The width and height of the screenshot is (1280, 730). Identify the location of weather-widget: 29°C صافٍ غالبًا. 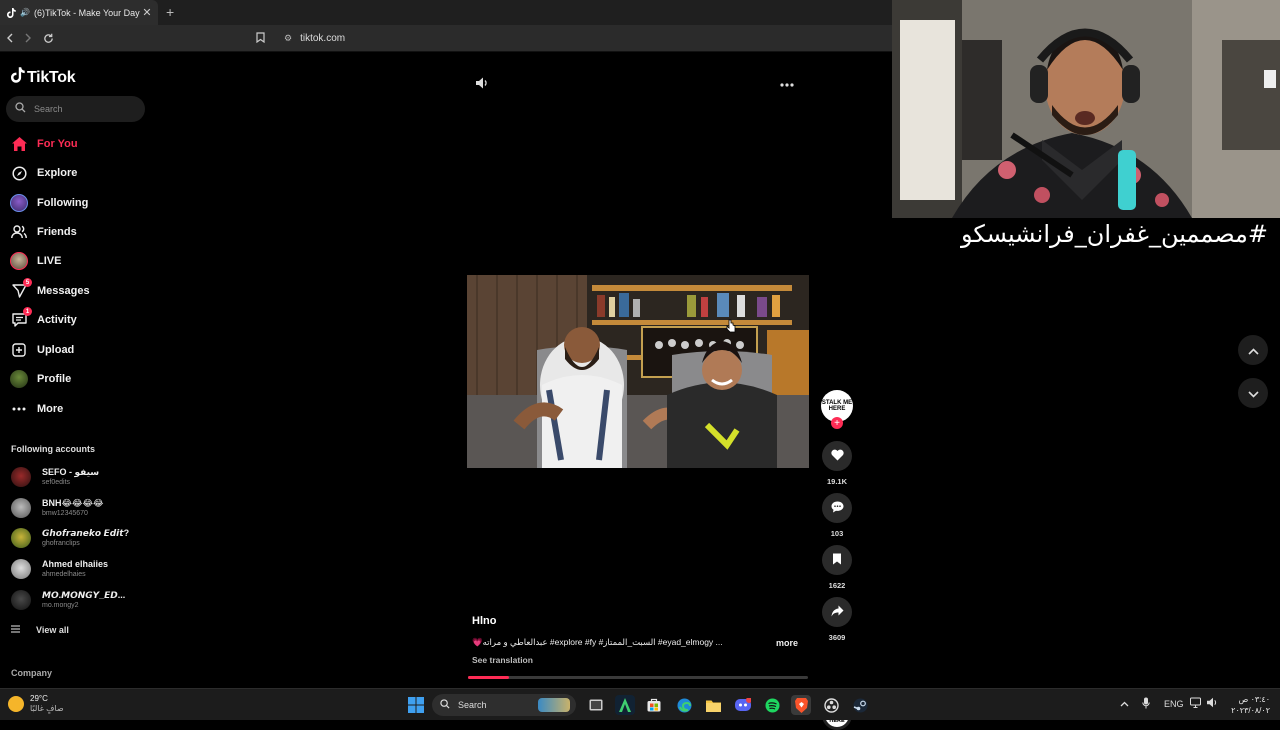
(36, 704).